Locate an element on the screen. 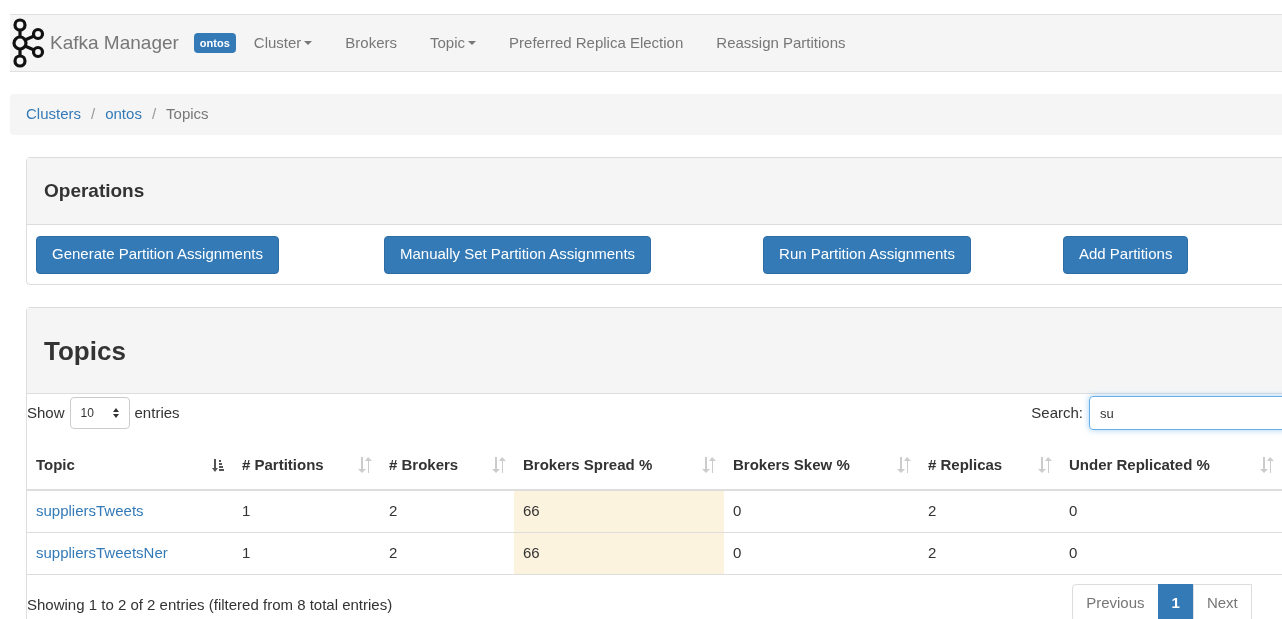 The height and width of the screenshot is (619, 1282). topic-link: suppliersTweets is located at coordinates (90, 511).